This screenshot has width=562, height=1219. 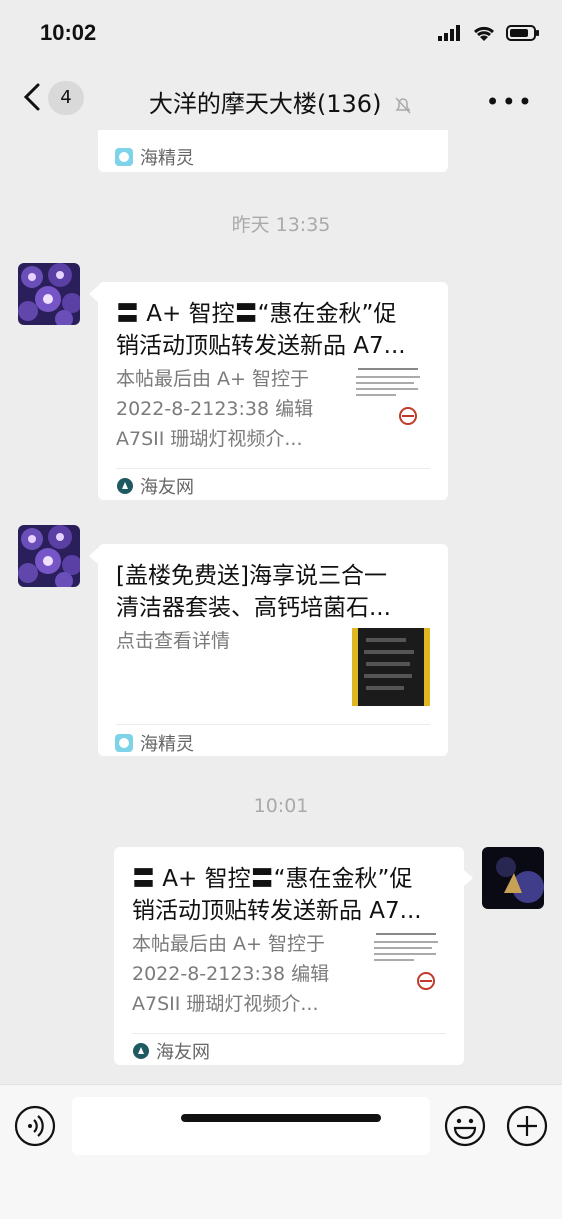 What do you see at coordinates (510, 102) in the screenshot?
I see `more-options-icon: •••` at bounding box center [510, 102].